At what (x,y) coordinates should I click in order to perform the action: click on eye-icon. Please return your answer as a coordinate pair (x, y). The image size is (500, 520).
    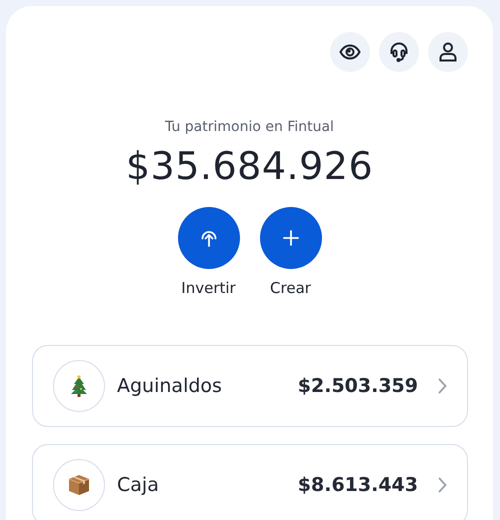
    Looking at the image, I should click on (350, 52).